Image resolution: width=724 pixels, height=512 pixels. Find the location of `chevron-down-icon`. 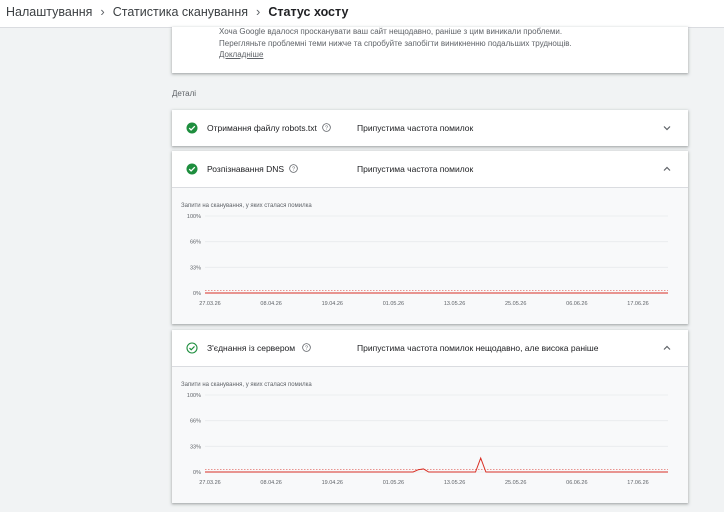

chevron-down-icon is located at coordinates (667, 128).